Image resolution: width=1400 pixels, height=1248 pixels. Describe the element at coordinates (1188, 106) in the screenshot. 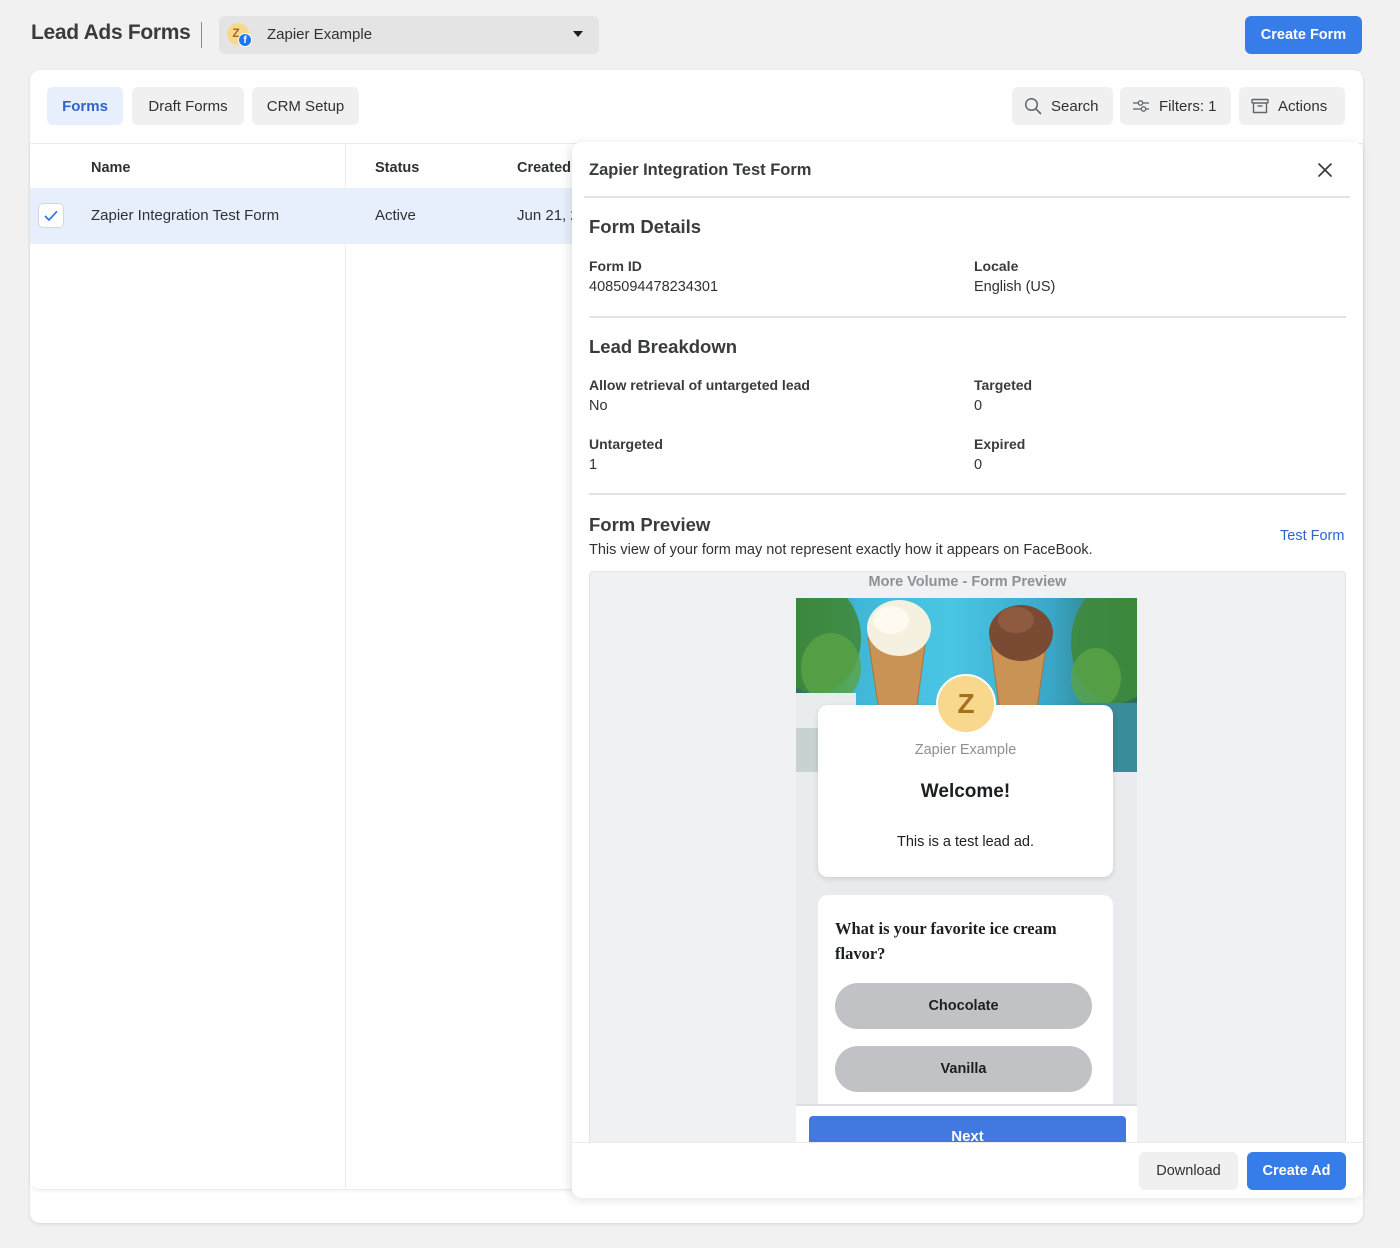

I see `filters-label: Filters: 1` at that location.